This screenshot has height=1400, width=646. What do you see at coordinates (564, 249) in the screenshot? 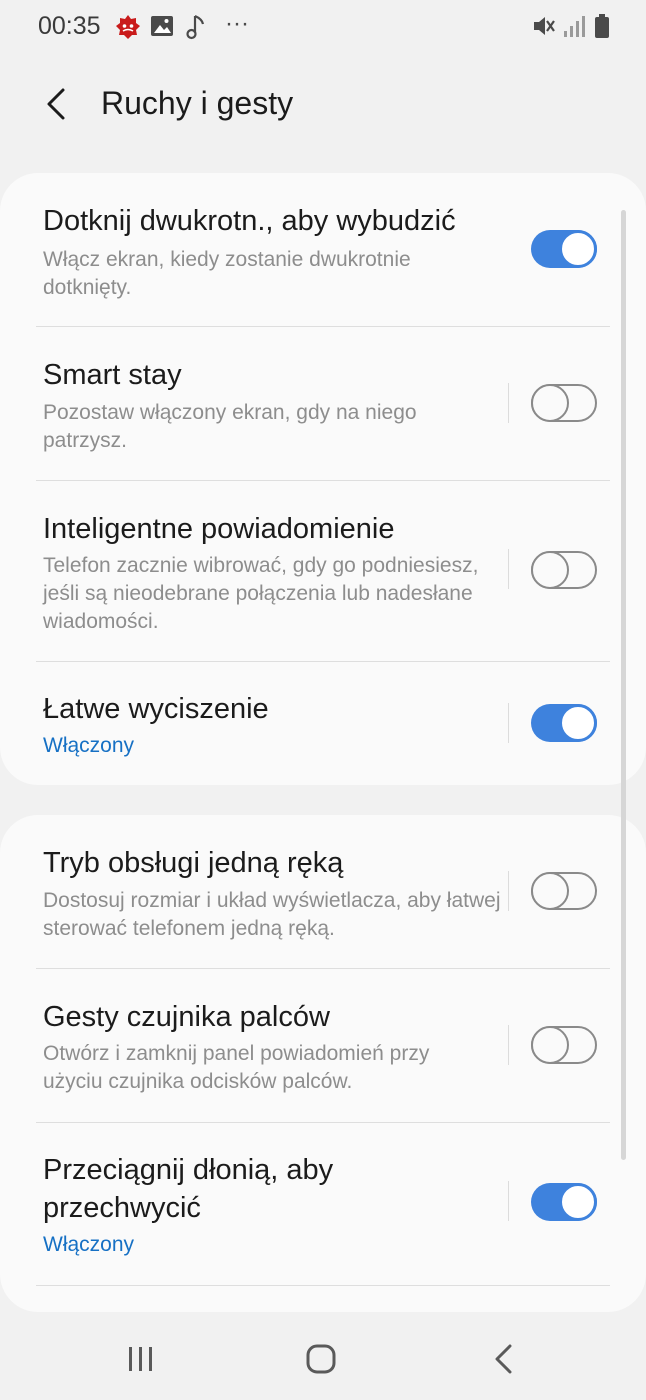
I see `double-tap-wake-toggle` at bounding box center [564, 249].